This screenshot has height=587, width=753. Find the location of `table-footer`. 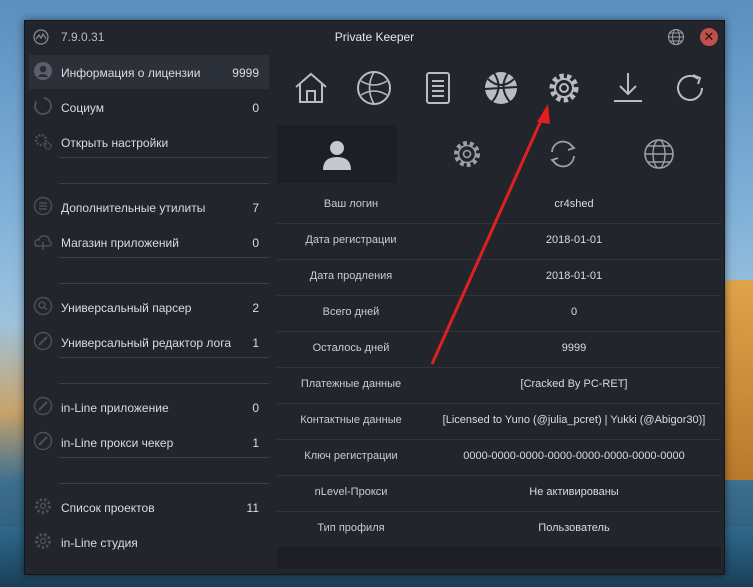

table-footer is located at coordinates (499, 558).